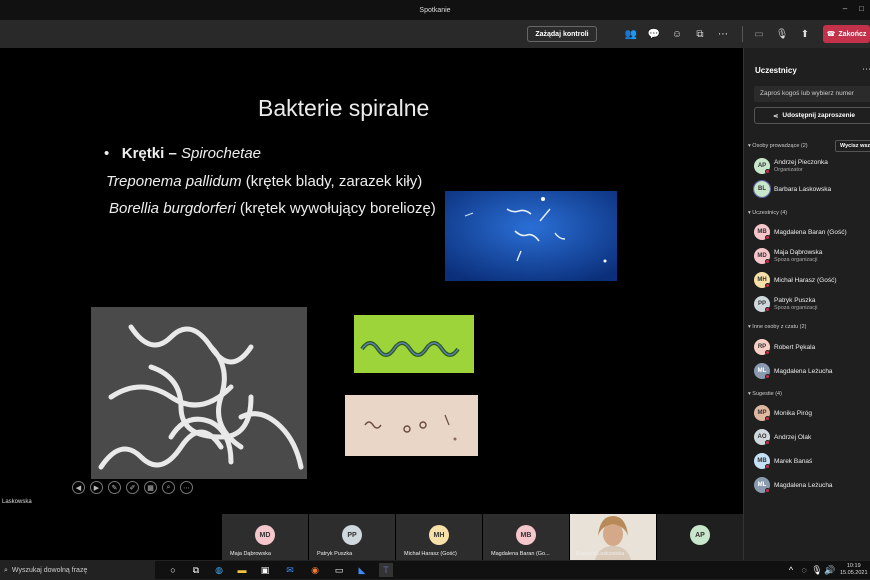  I want to click on panel-title: Uczestnicy, so click(776, 70).